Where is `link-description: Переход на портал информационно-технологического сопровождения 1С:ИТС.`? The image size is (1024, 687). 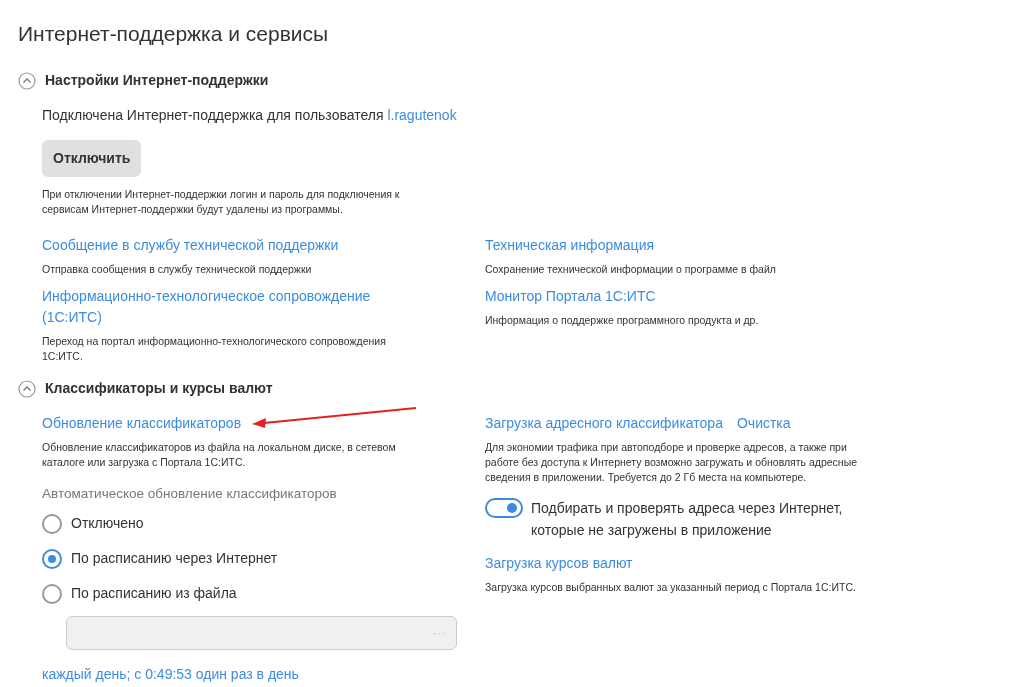
link-description: Переход на портал информационно-технологического сопровождения 1С:ИТС. is located at coordinates (214, 349).